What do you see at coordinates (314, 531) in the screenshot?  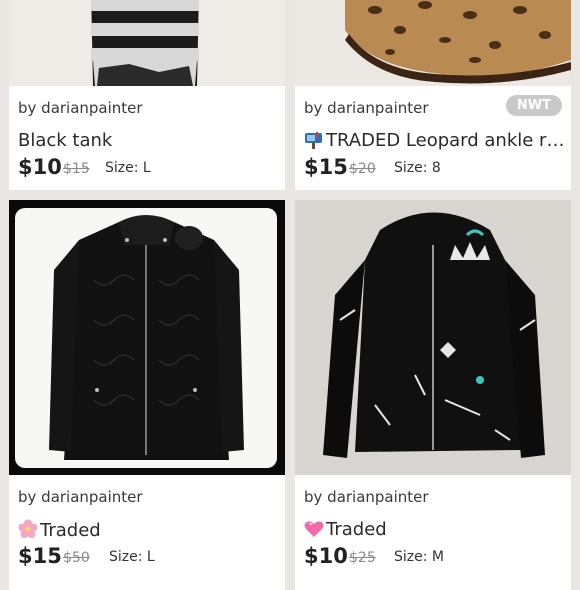 I see `pink-heart-icon` at bounding box center [314, 531].